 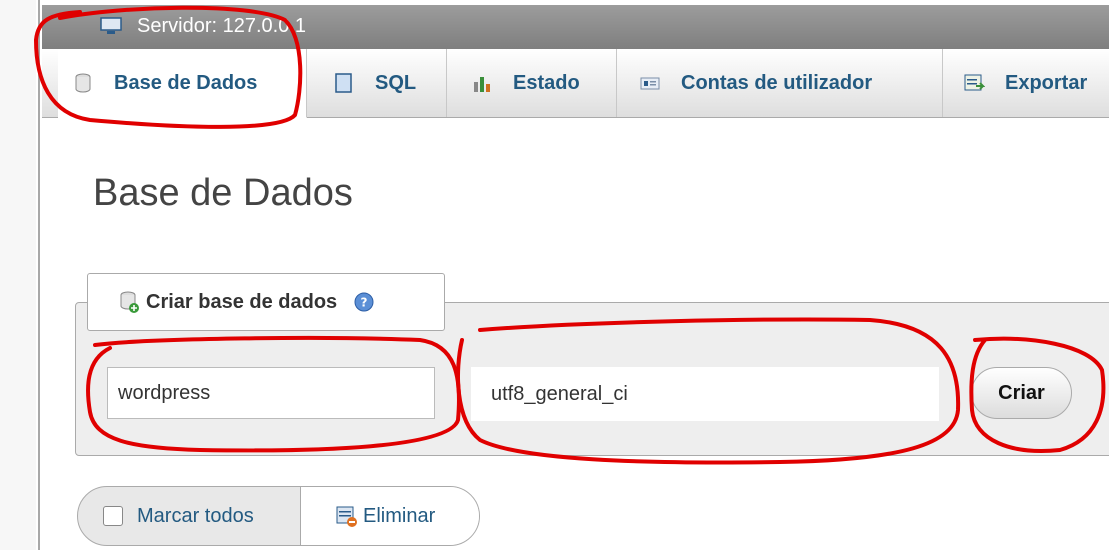 I want to click on tab-export: Exportar, so click(x=1026, y=83).